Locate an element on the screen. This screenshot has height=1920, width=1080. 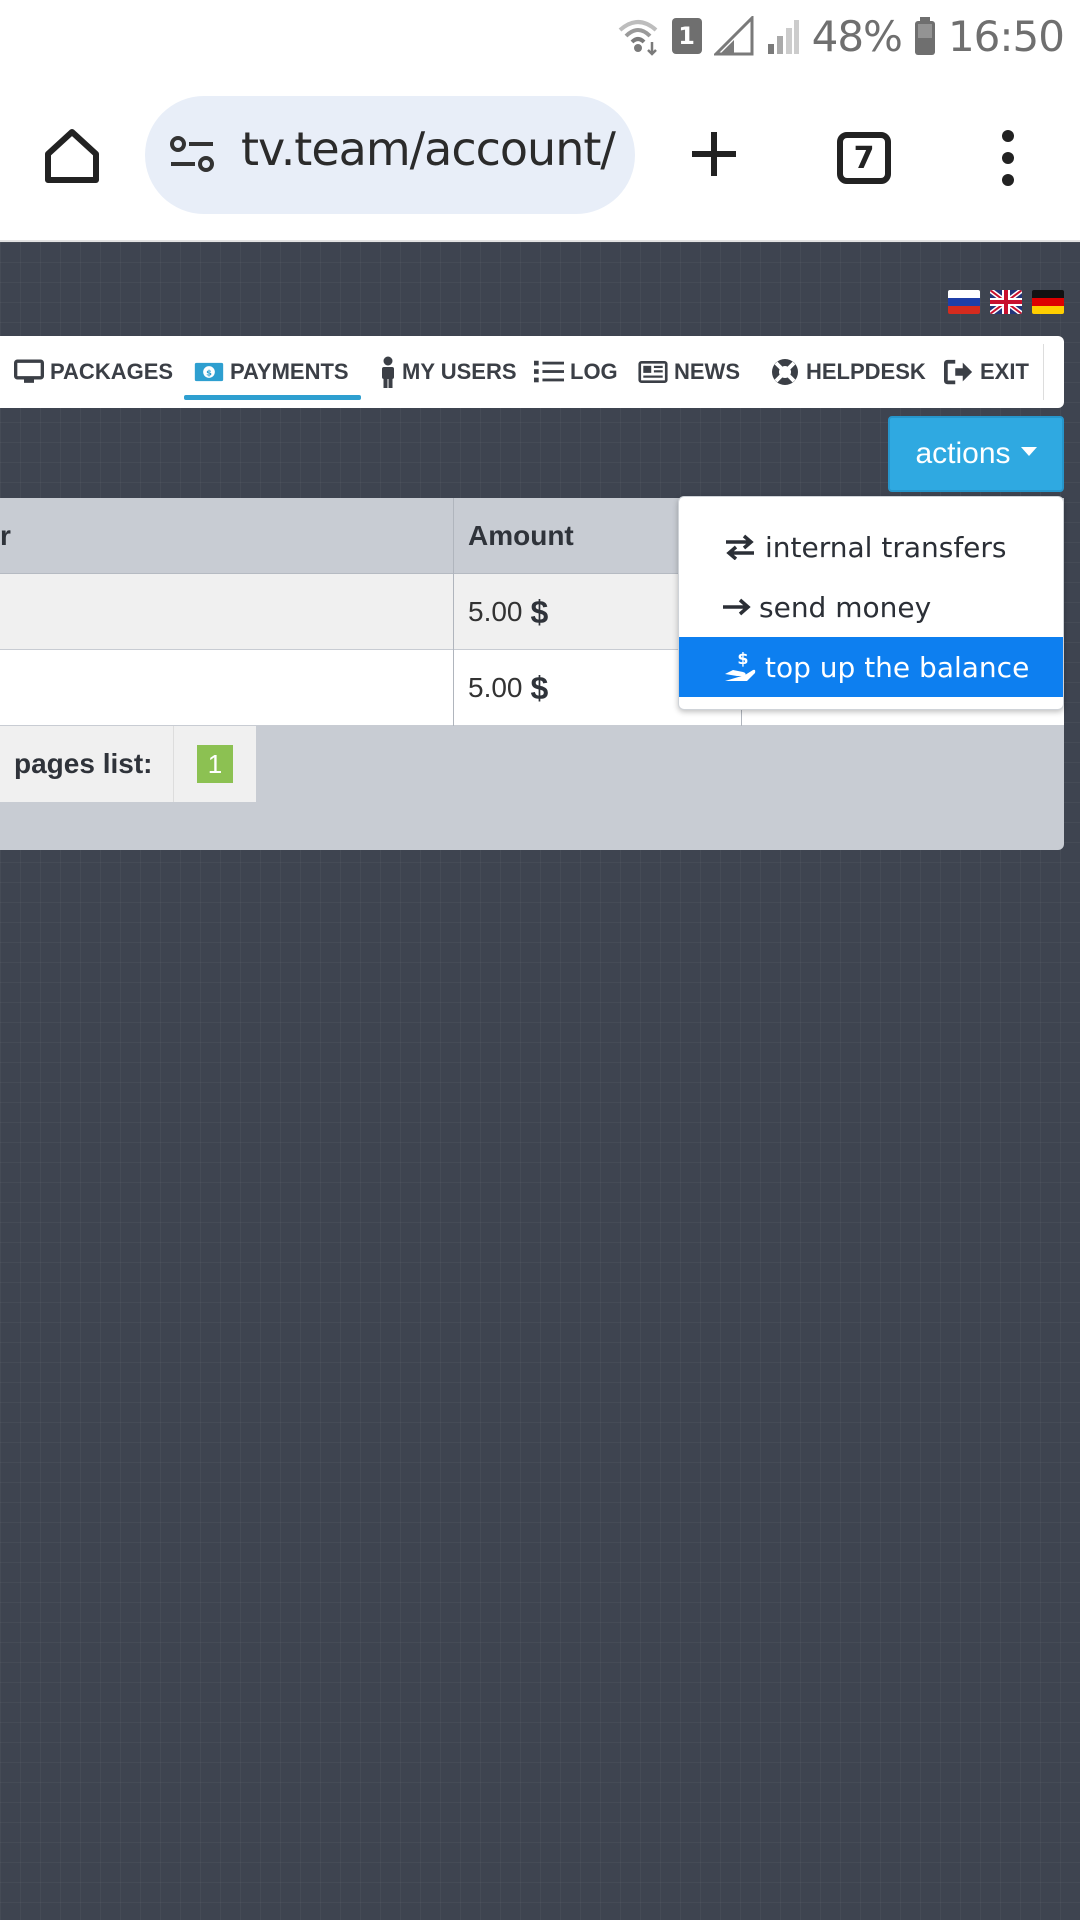
pagination: pages list: 1 is located at coordinates (128, 764).